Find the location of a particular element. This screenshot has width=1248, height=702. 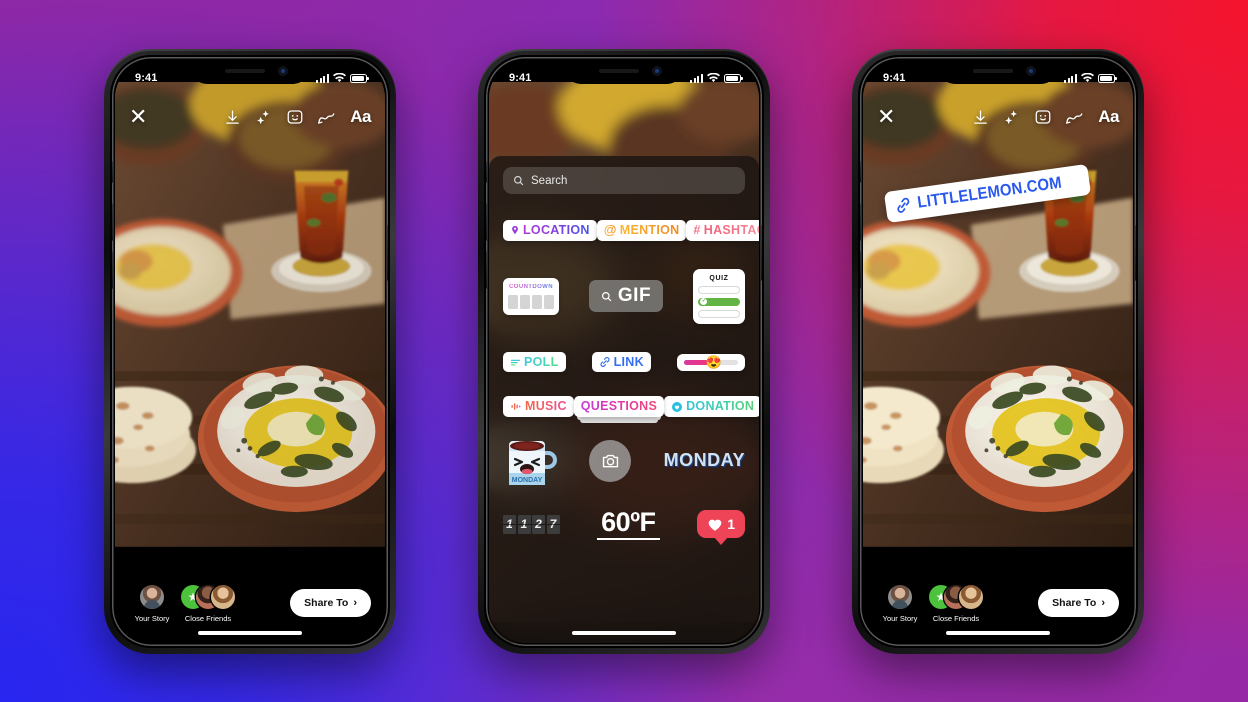

hashtag-sticker: # HASHTAG is located at coordinates (722, 230).